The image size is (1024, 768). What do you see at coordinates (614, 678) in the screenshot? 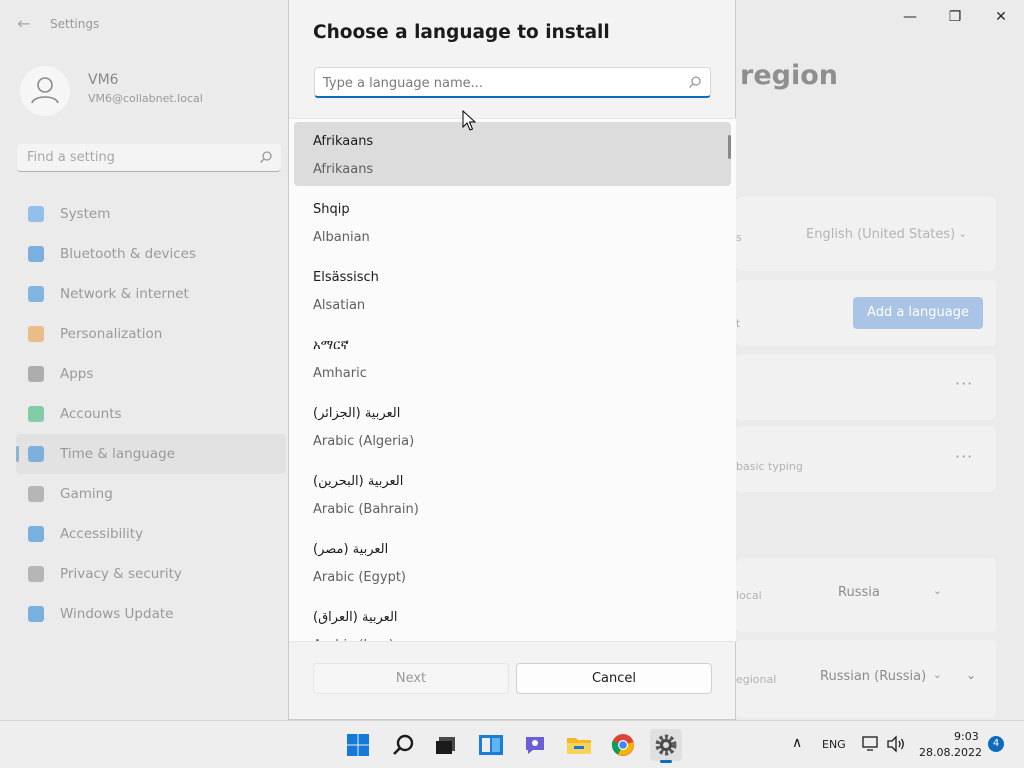
I see `cancel-button: Cancel` at bounding box center [614, 678].